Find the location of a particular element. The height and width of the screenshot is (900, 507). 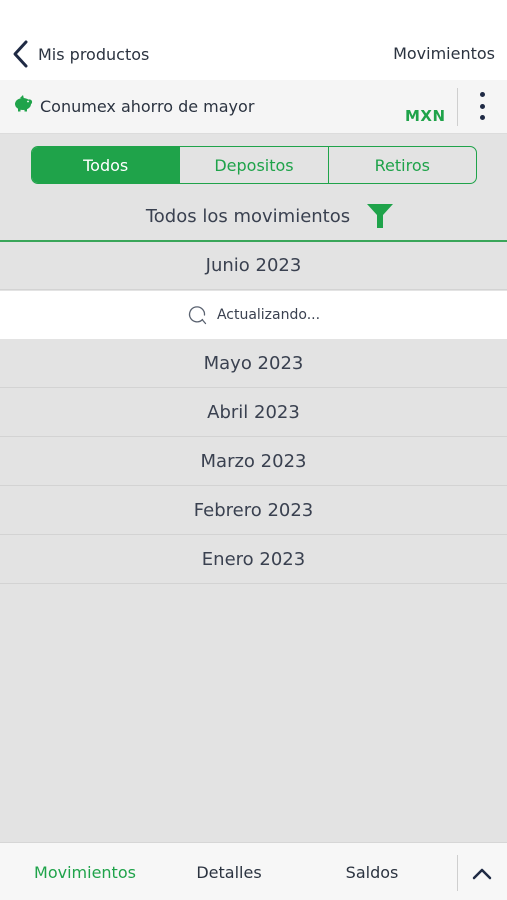

filter-row: Todos los movimientos is located at coordinates (253, 216).